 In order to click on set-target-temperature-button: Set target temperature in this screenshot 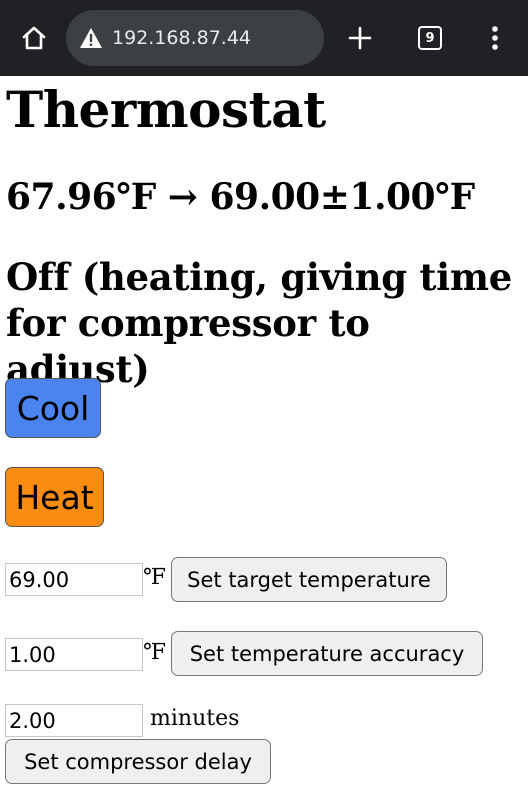, I will do `click(309, 579)`.